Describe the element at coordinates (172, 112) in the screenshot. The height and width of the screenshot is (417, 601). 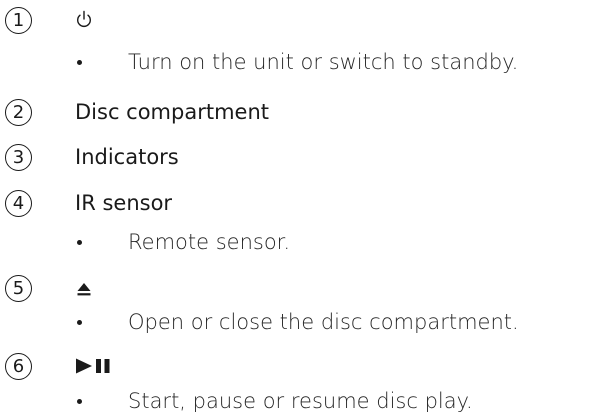
I see `item-title: Disc compartment` at that location.